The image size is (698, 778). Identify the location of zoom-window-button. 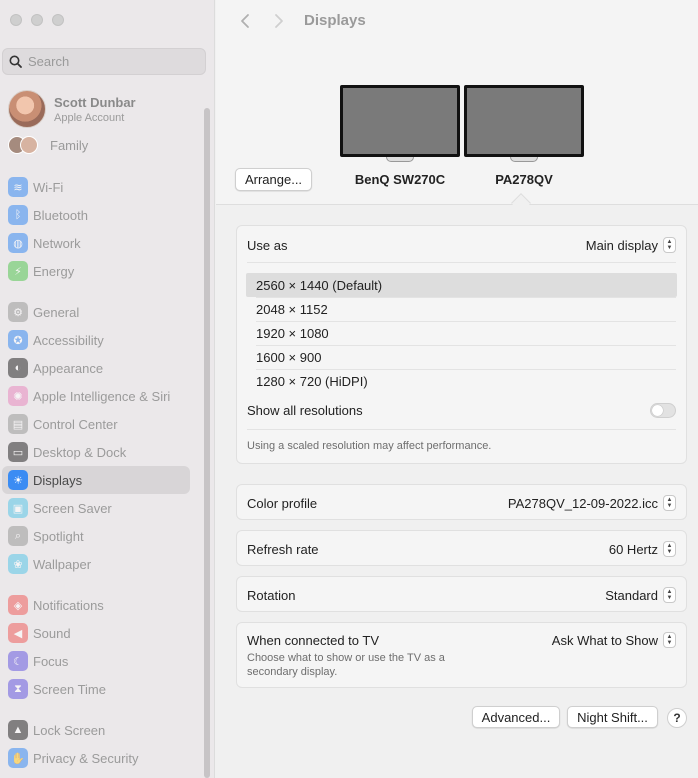
(58, 20).